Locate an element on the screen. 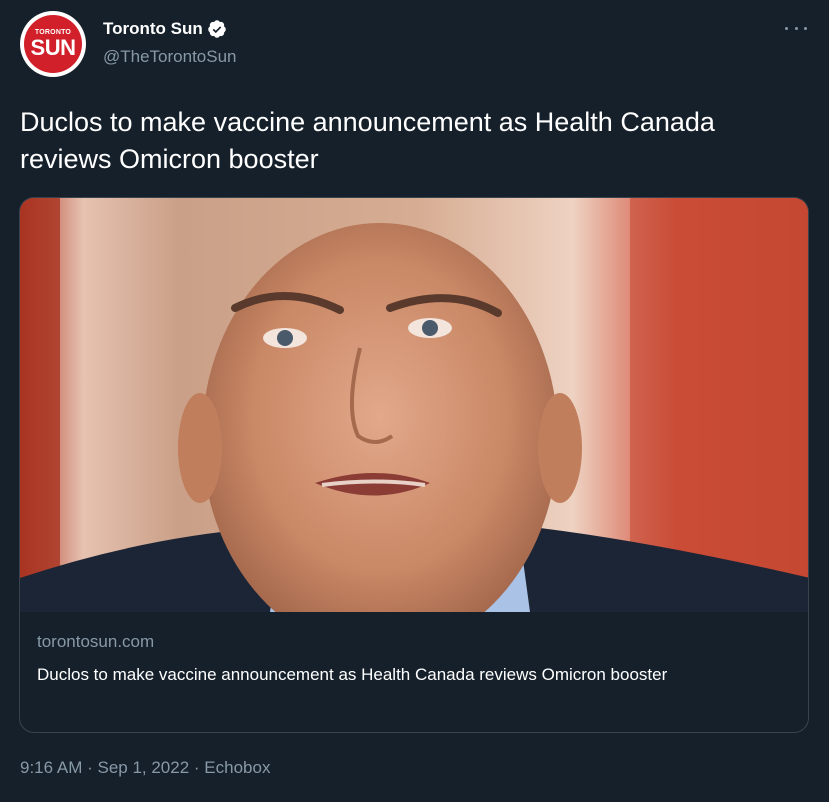  tweet-metadata: 9:16 AM · Sep 1, 2022 · Echobox is located at coordinates (145, 768).